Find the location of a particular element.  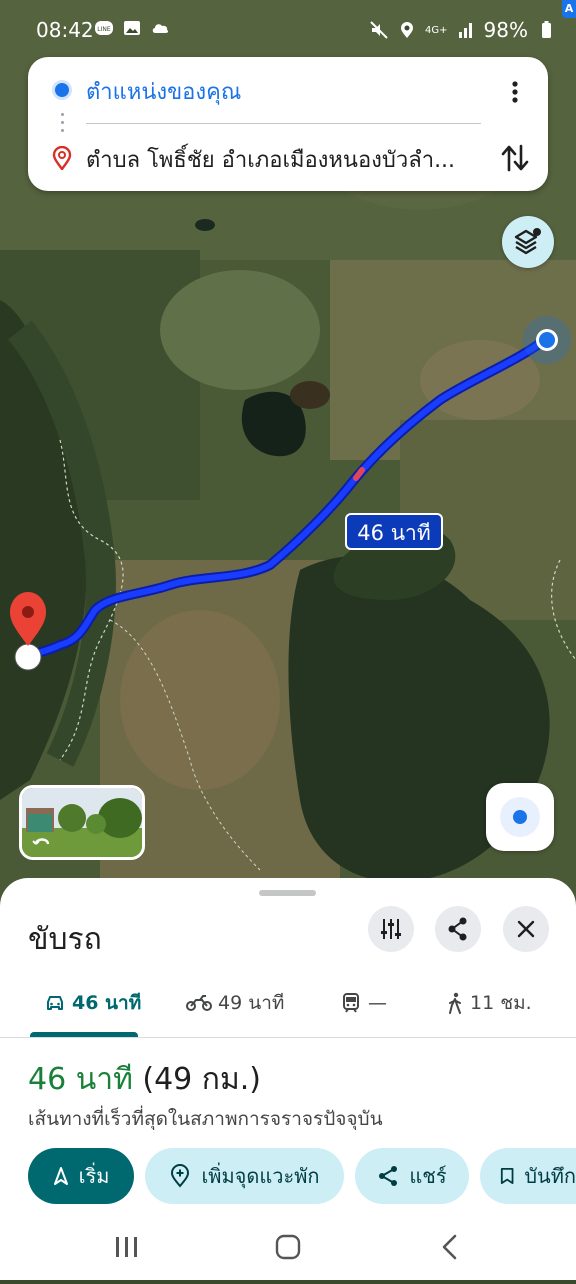

share-label: แชร์ is located at coordinates (428, 1176).